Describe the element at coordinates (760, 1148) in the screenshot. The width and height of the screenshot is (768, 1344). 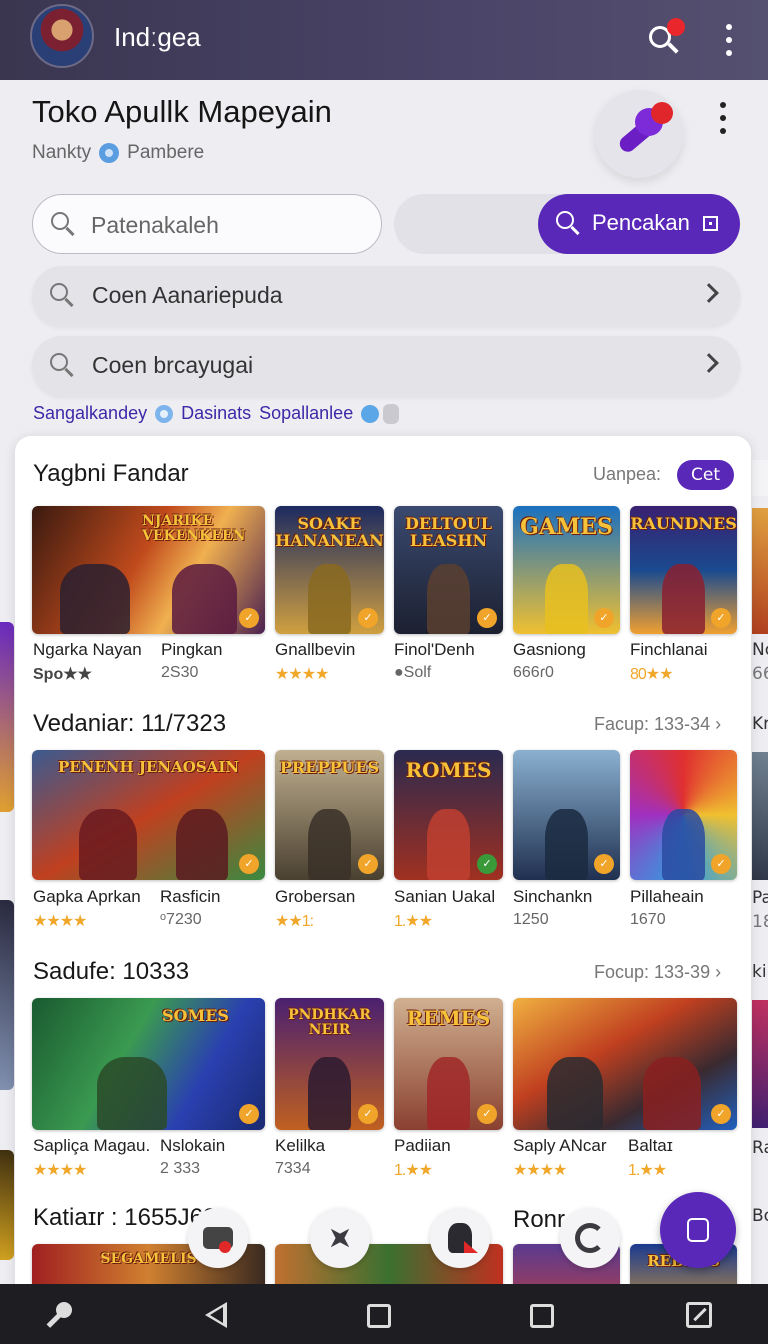
I see `side-peek-text: Ra` at that location.